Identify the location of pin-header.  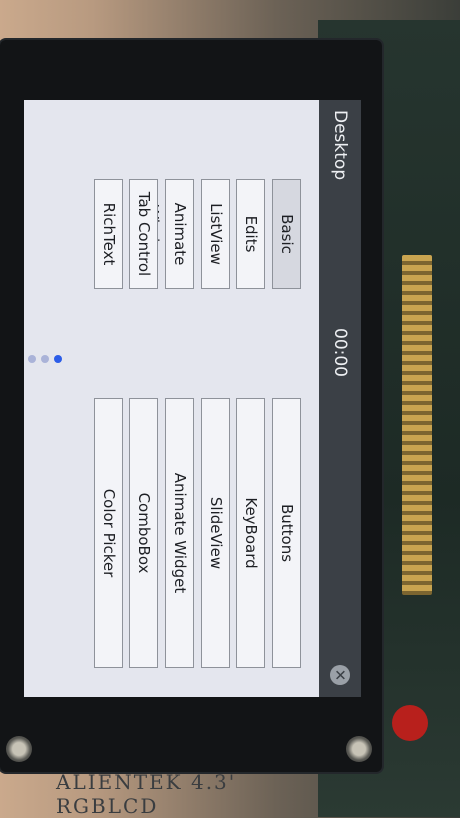
(417, 425).